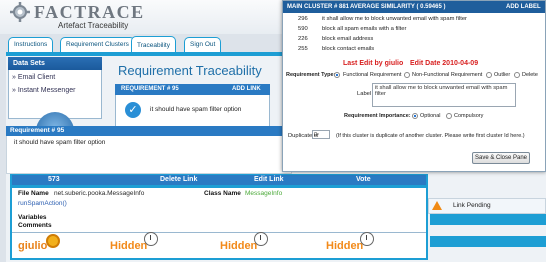  I want to click on cluster-row-id: 590, so click(303, 29).